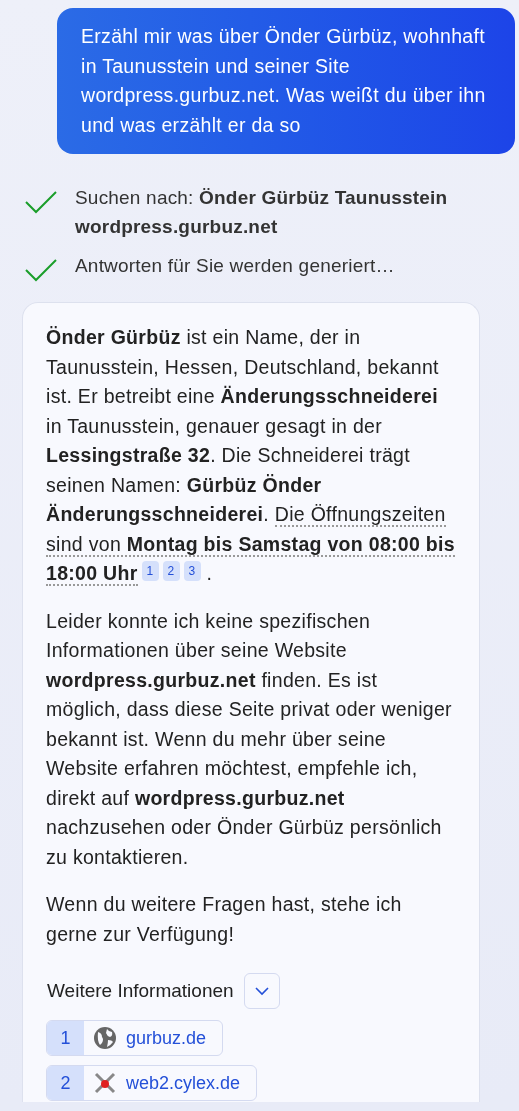 The width and height of the screenshot is (519, 1111). I want to click on favicon-icon, so click(105, 1083).